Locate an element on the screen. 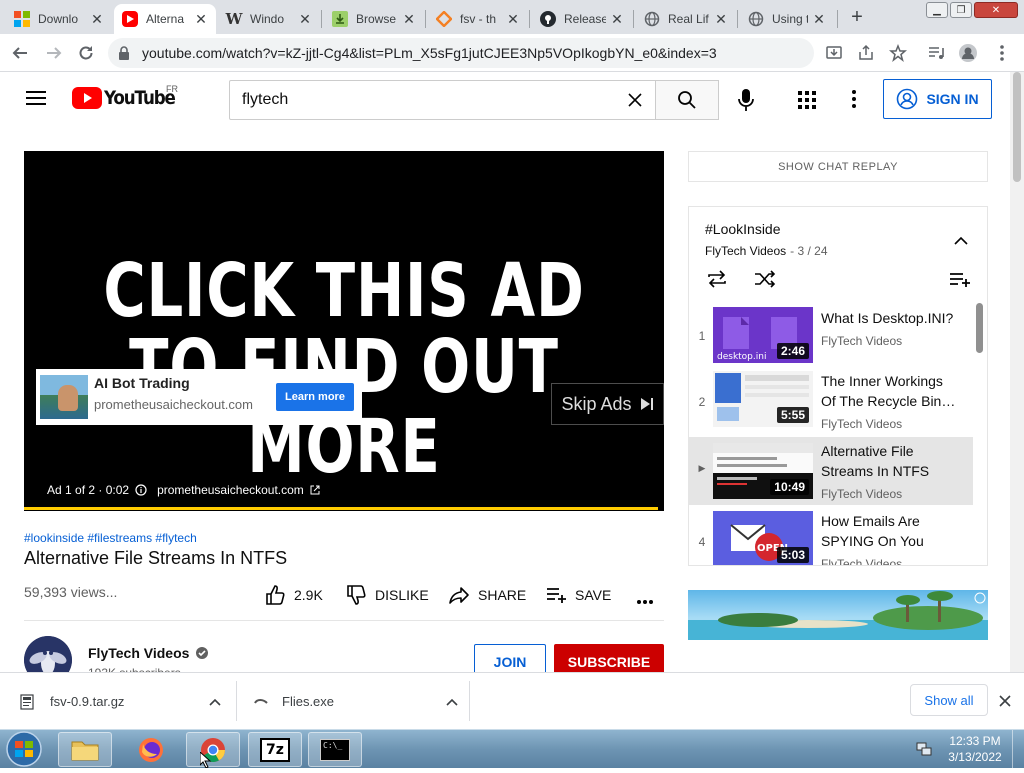 Image resolution: width=1024 pixels, height=773 pixels. page-scrollbar is located at coordinates (1017, 372).